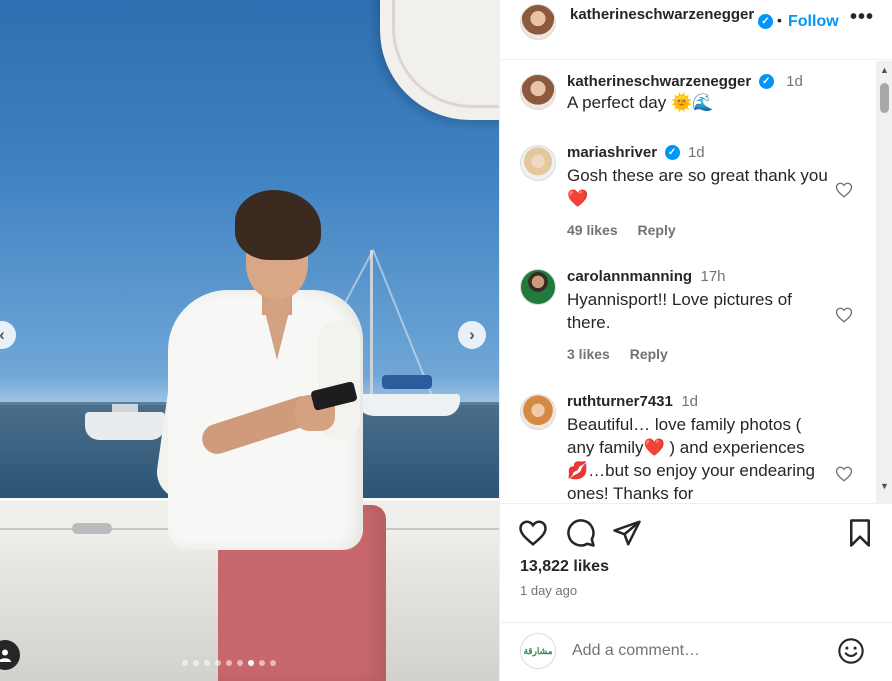 This screenshot has width=892, height=681. What do you see at coordinates (640, 102) in the screenshot?
I see `caption-text: A perfect day 🌞🌊` at bounding box center [640, 102].